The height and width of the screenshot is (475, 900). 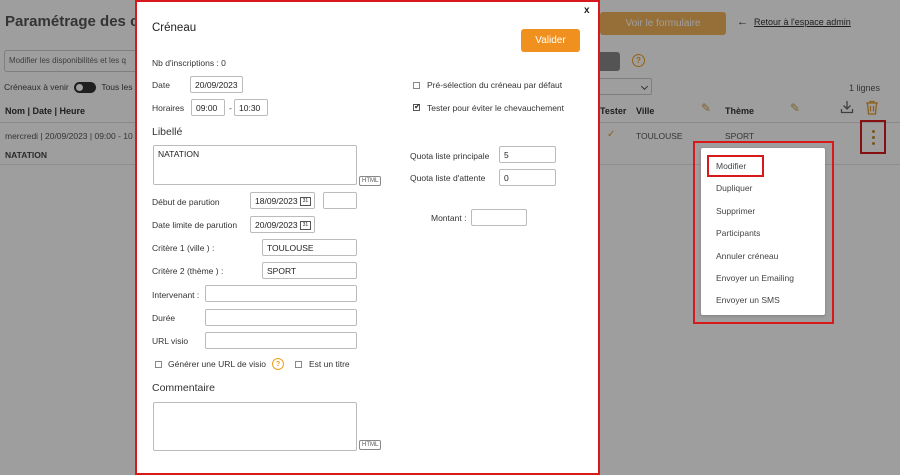 I want to click on preselection-checkbox, so click(x=416, y=85).